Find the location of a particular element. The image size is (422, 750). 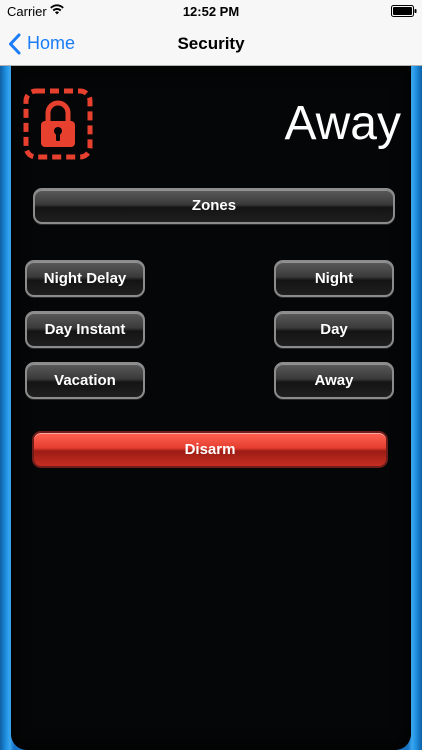

back-button-label: Home is located at coordinates (51, 43).